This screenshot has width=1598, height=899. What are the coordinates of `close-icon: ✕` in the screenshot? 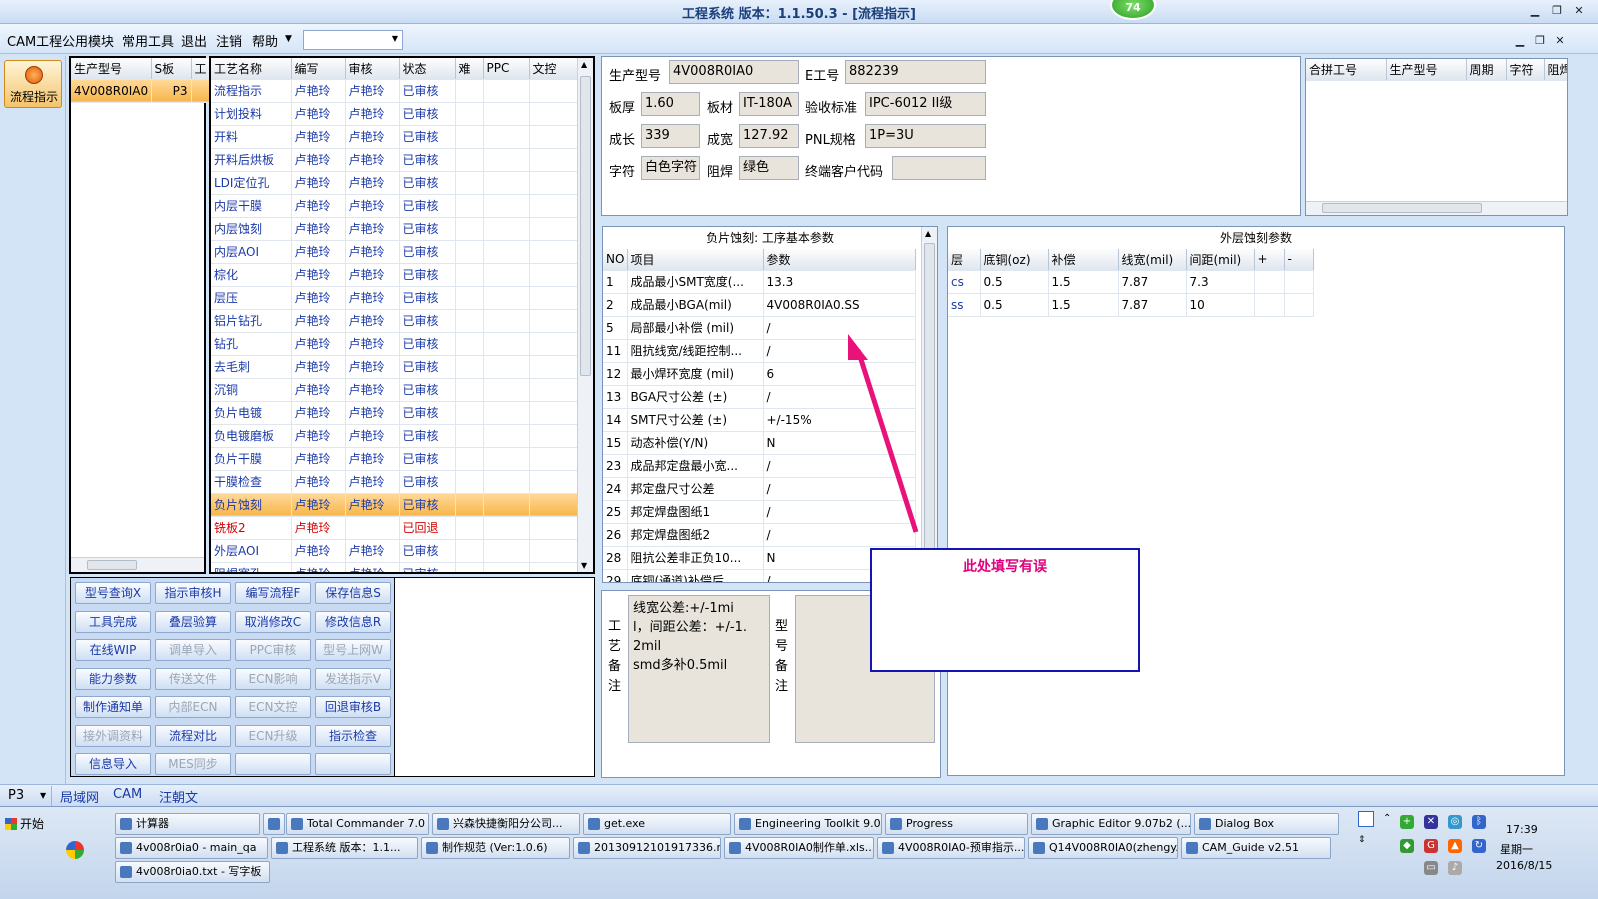 It's located at (1579, 11).